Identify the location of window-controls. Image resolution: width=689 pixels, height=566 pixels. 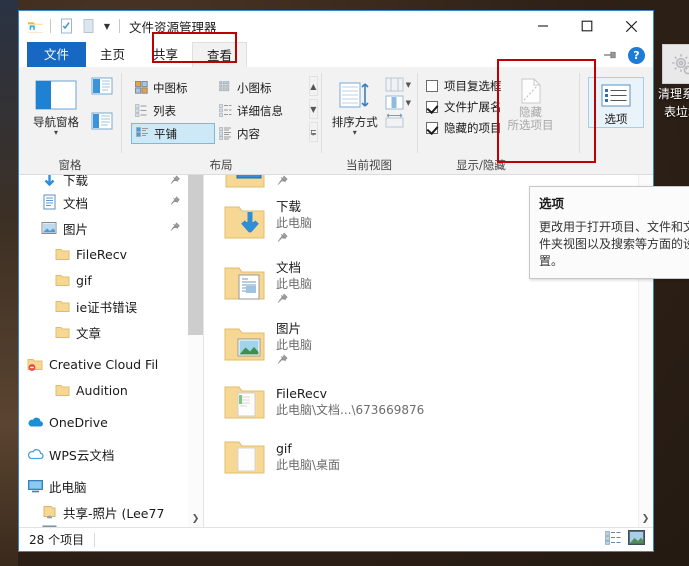
(587, 26).